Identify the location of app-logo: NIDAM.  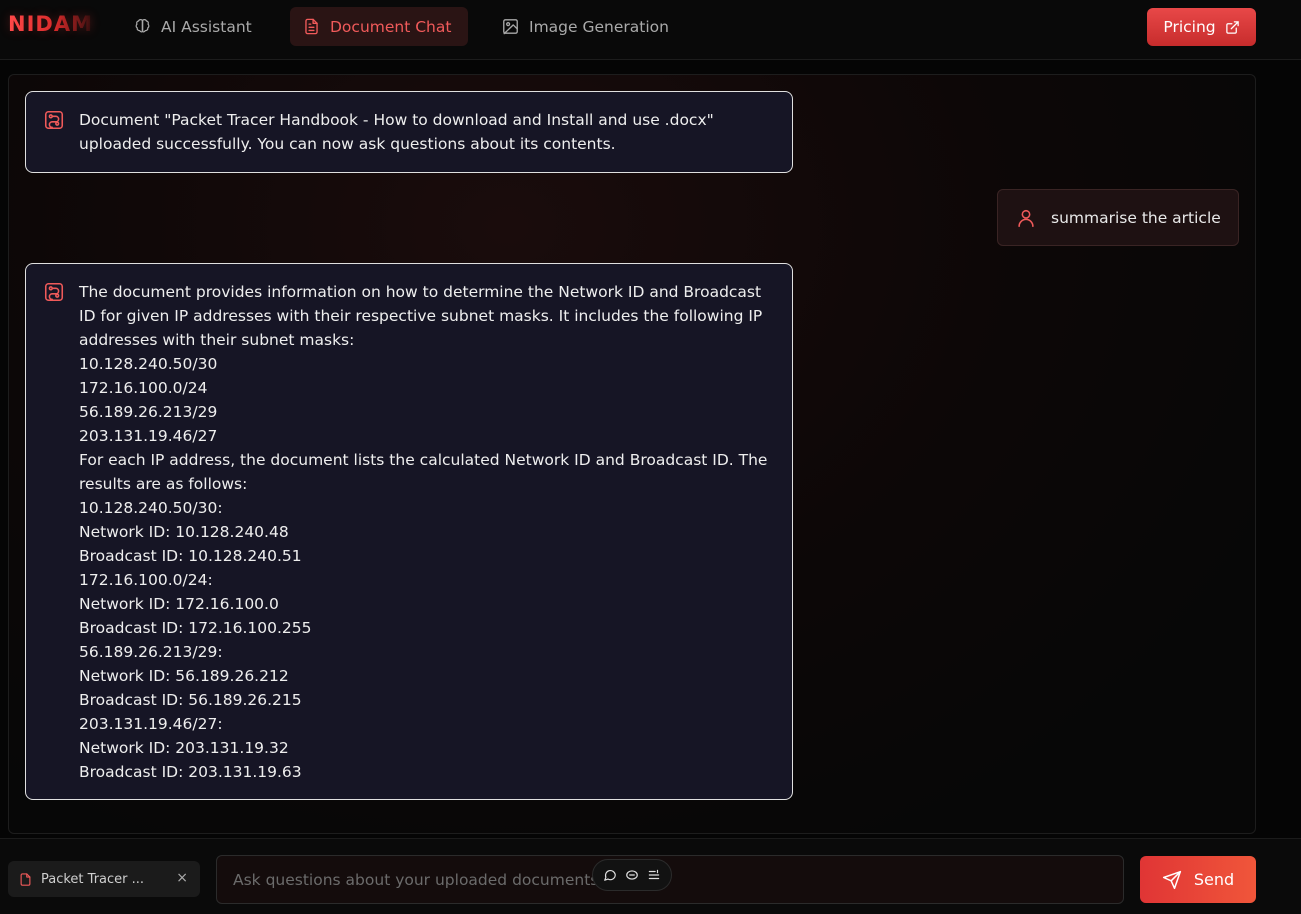
(50, 24).